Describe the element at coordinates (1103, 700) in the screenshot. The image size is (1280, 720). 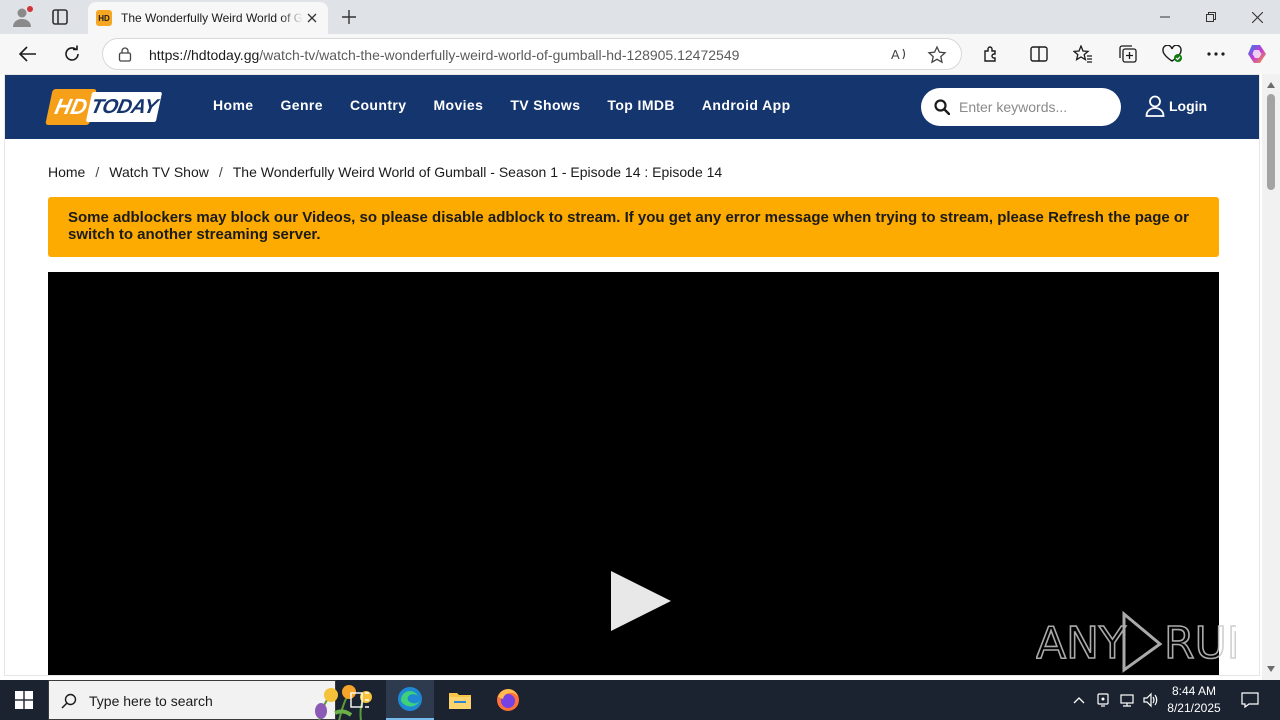
I see `device-status-icon` at that location.